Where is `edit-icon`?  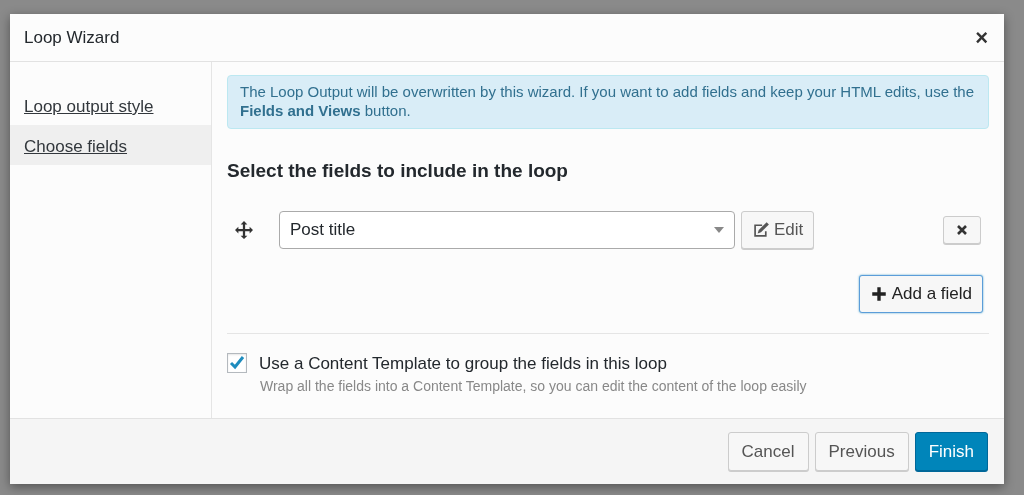 edit-icon is located at coordinates (761, 230).